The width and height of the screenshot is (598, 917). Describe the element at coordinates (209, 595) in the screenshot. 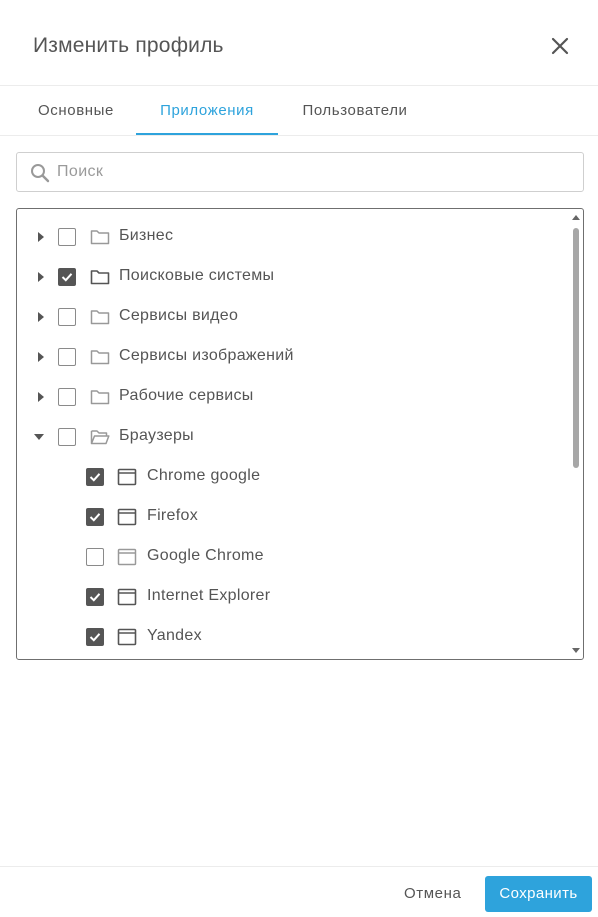

I see `app-label: Internet Explorer` at that location.